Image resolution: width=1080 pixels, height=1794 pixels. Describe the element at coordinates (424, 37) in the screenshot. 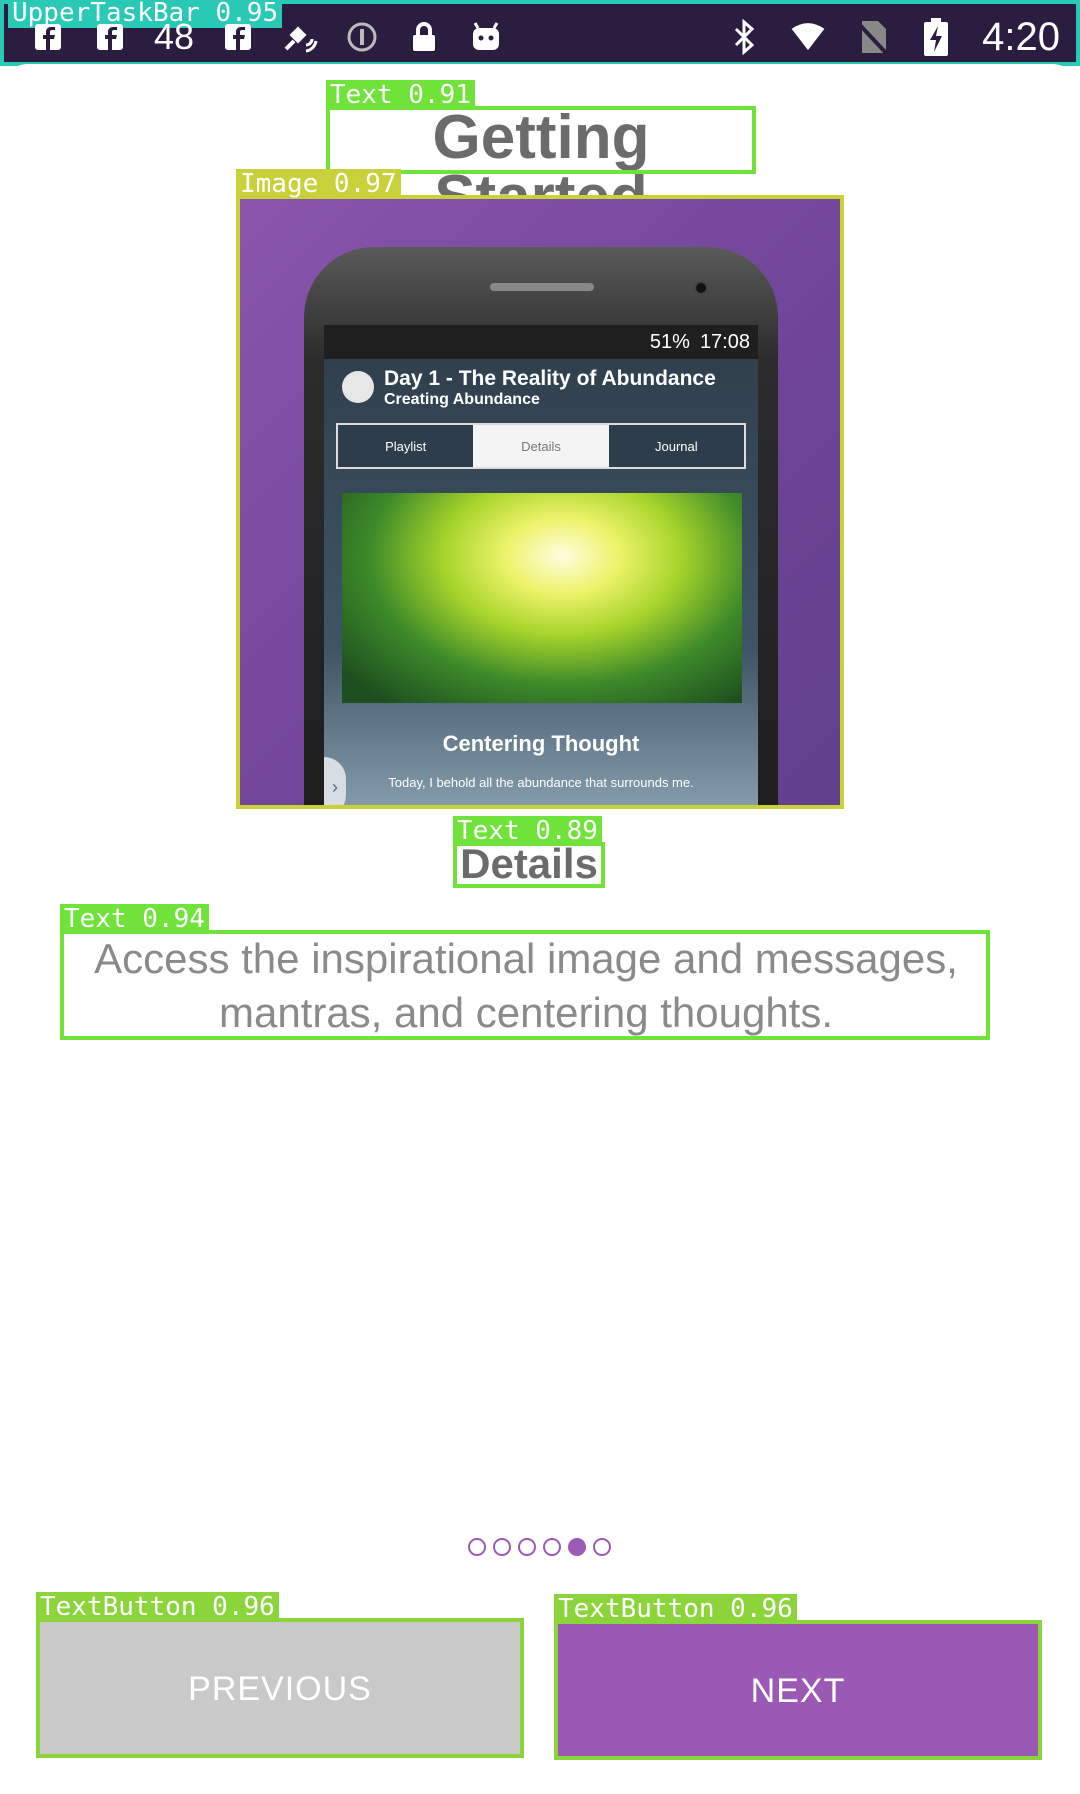

I see `lock-icon` at that location.